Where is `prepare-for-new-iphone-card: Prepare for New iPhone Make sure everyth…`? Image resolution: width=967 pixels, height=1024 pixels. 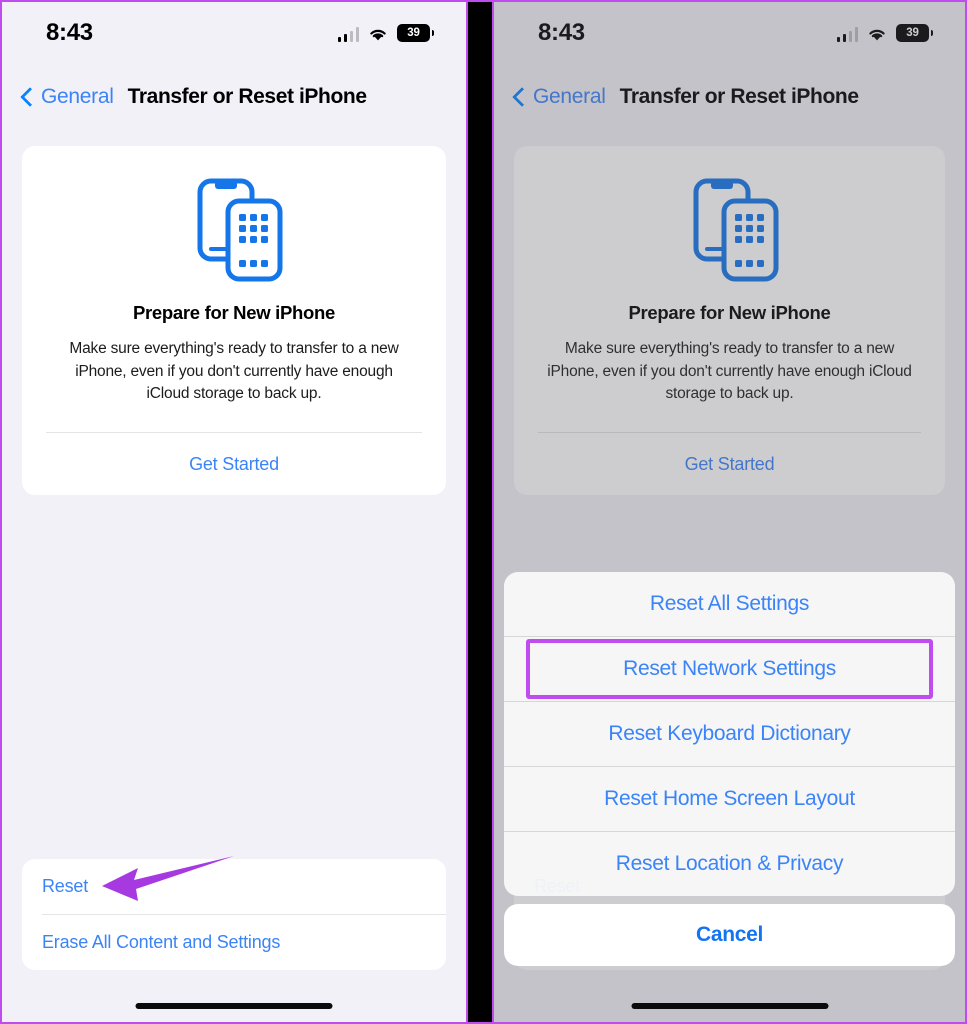 prepare-for-new-iphone-card: Prepare for New iPhone Make sure everyth… is located at coordinates (234, 320).